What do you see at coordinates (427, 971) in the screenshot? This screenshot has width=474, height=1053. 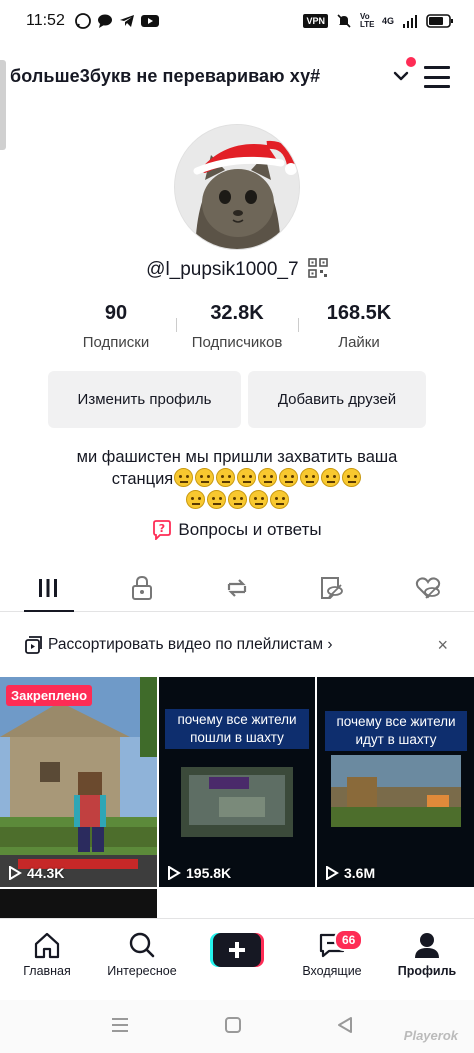 I see `nav-label: Профиль` at bounding box center [427, 971].